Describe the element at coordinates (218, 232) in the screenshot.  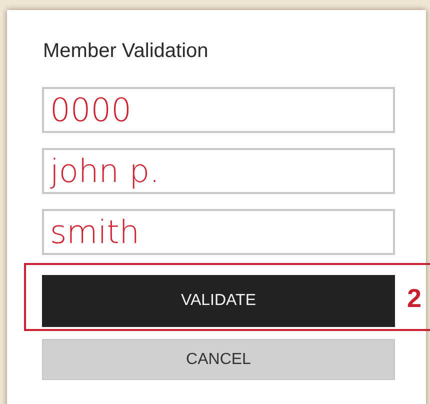
I see `text-field: smith` at that location.